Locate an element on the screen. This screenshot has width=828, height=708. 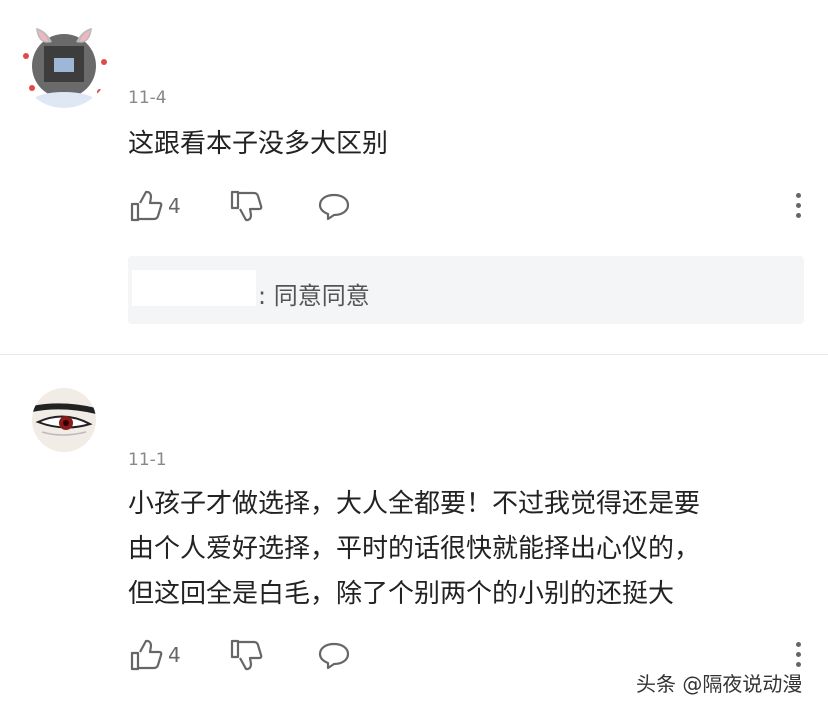
comment-text-line: 由个人爱好选择，平时的话很快就能择出心仪的， is located at coordinates (414, 549).